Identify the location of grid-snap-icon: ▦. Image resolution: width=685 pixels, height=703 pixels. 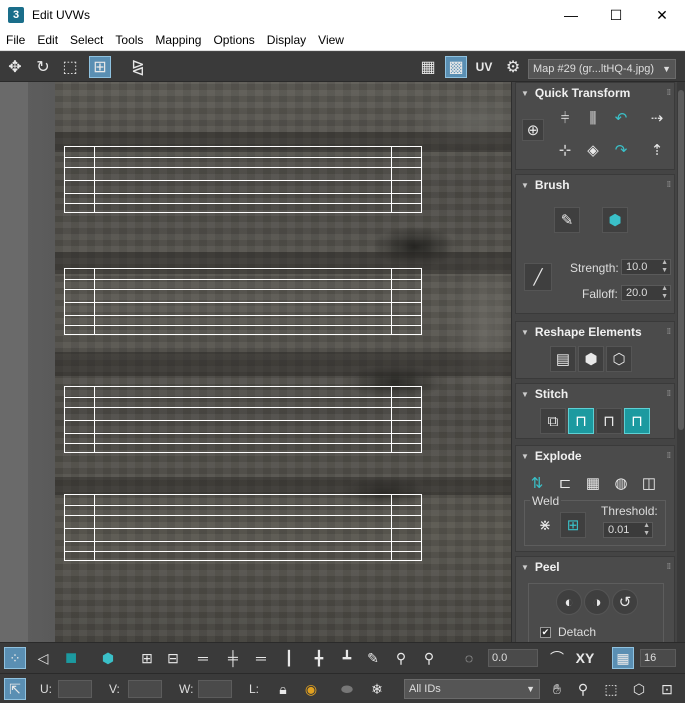
(623, 658).